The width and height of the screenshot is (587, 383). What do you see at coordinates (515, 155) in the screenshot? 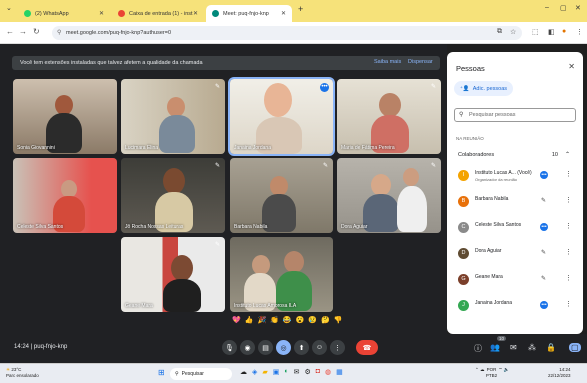
I see `collaborators-section-header: Colaboradores 10 ⌃` at bounding box center [515, 155].